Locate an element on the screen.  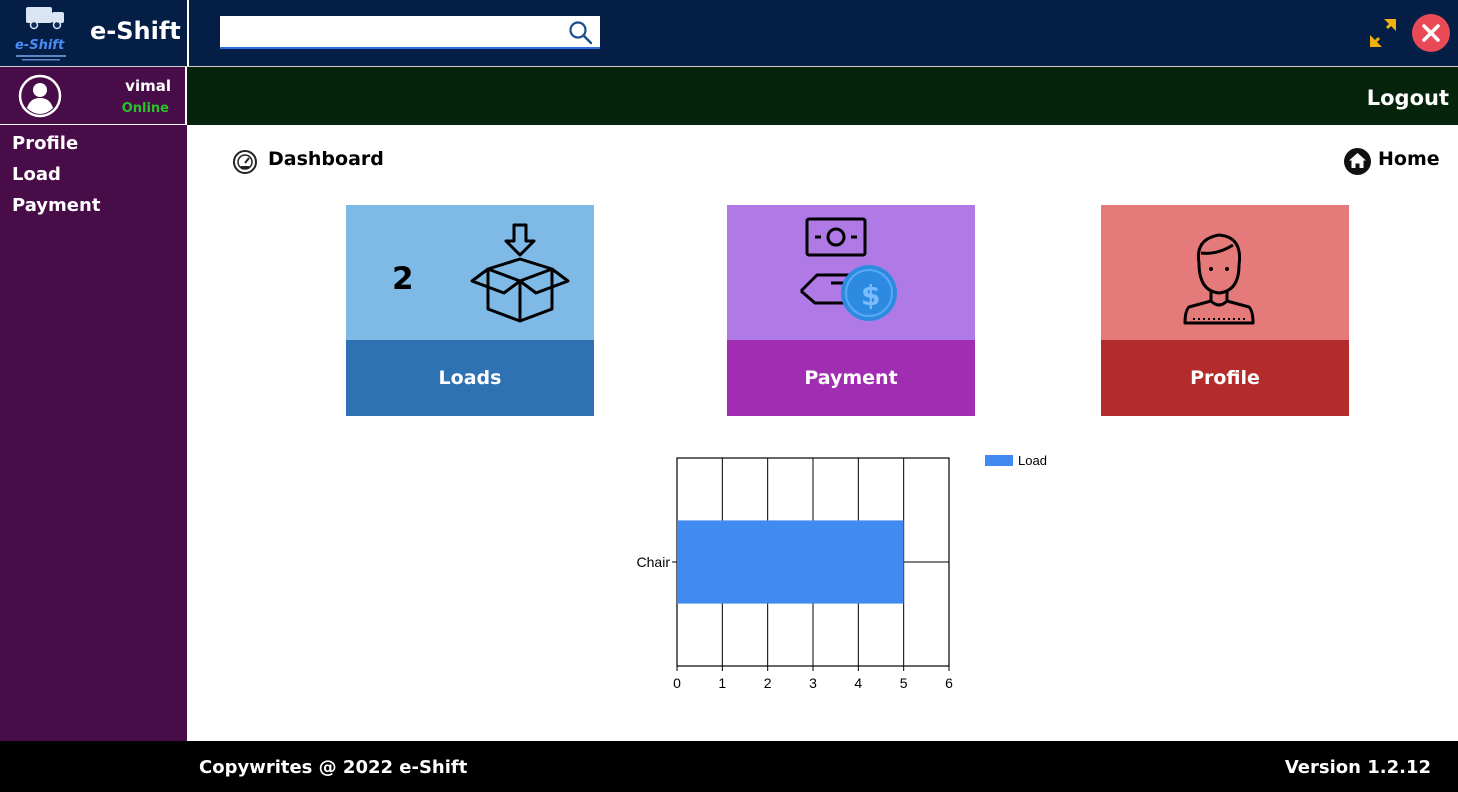
payment-hand-icon: $ is located at coordinates (849, 273).